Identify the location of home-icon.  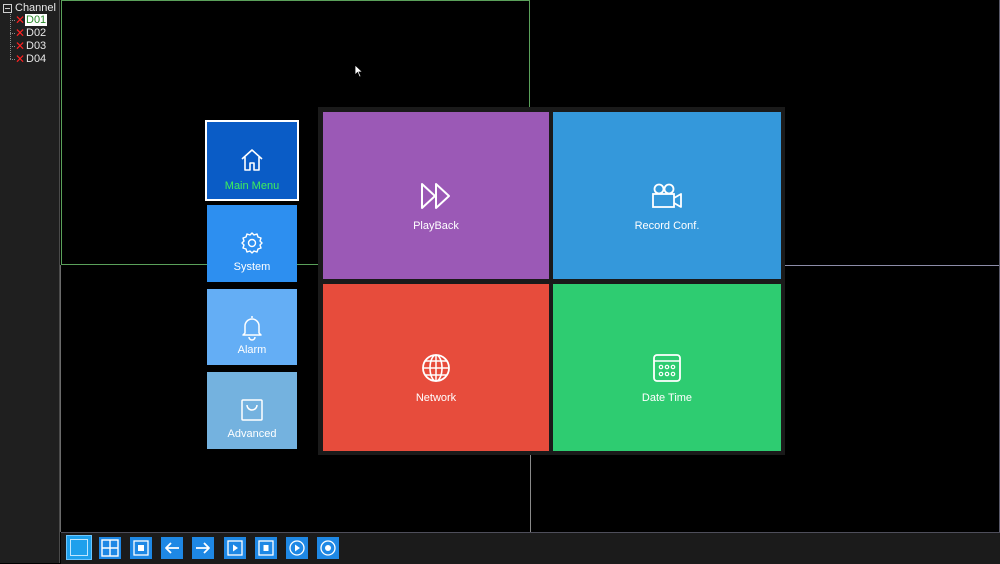
(252, 160).